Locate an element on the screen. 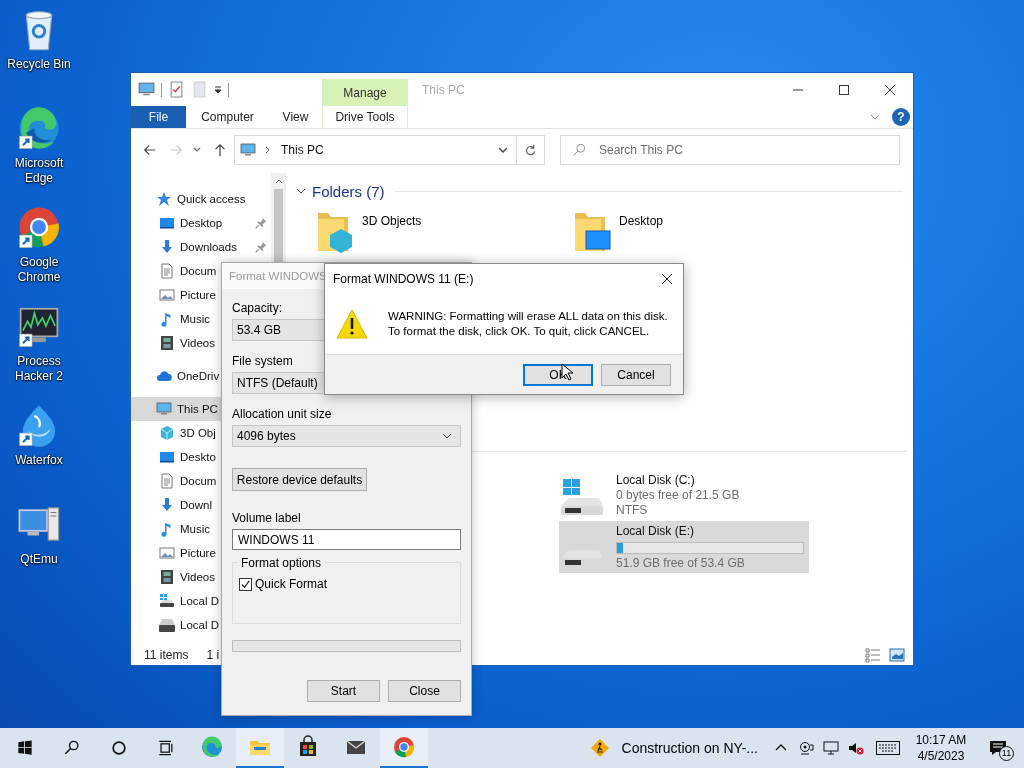 The width and height of the screenshot is (1024, 768). search-field: Search This PC is located at coordinates (730, 150).